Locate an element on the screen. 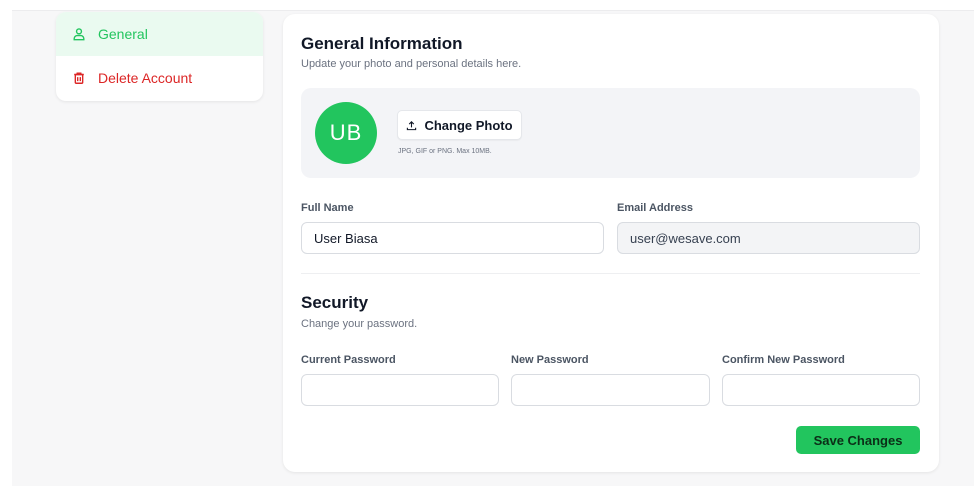 The height and width of the screenshot is (486, 974). upload-icon is located at coordinates (412, 125).